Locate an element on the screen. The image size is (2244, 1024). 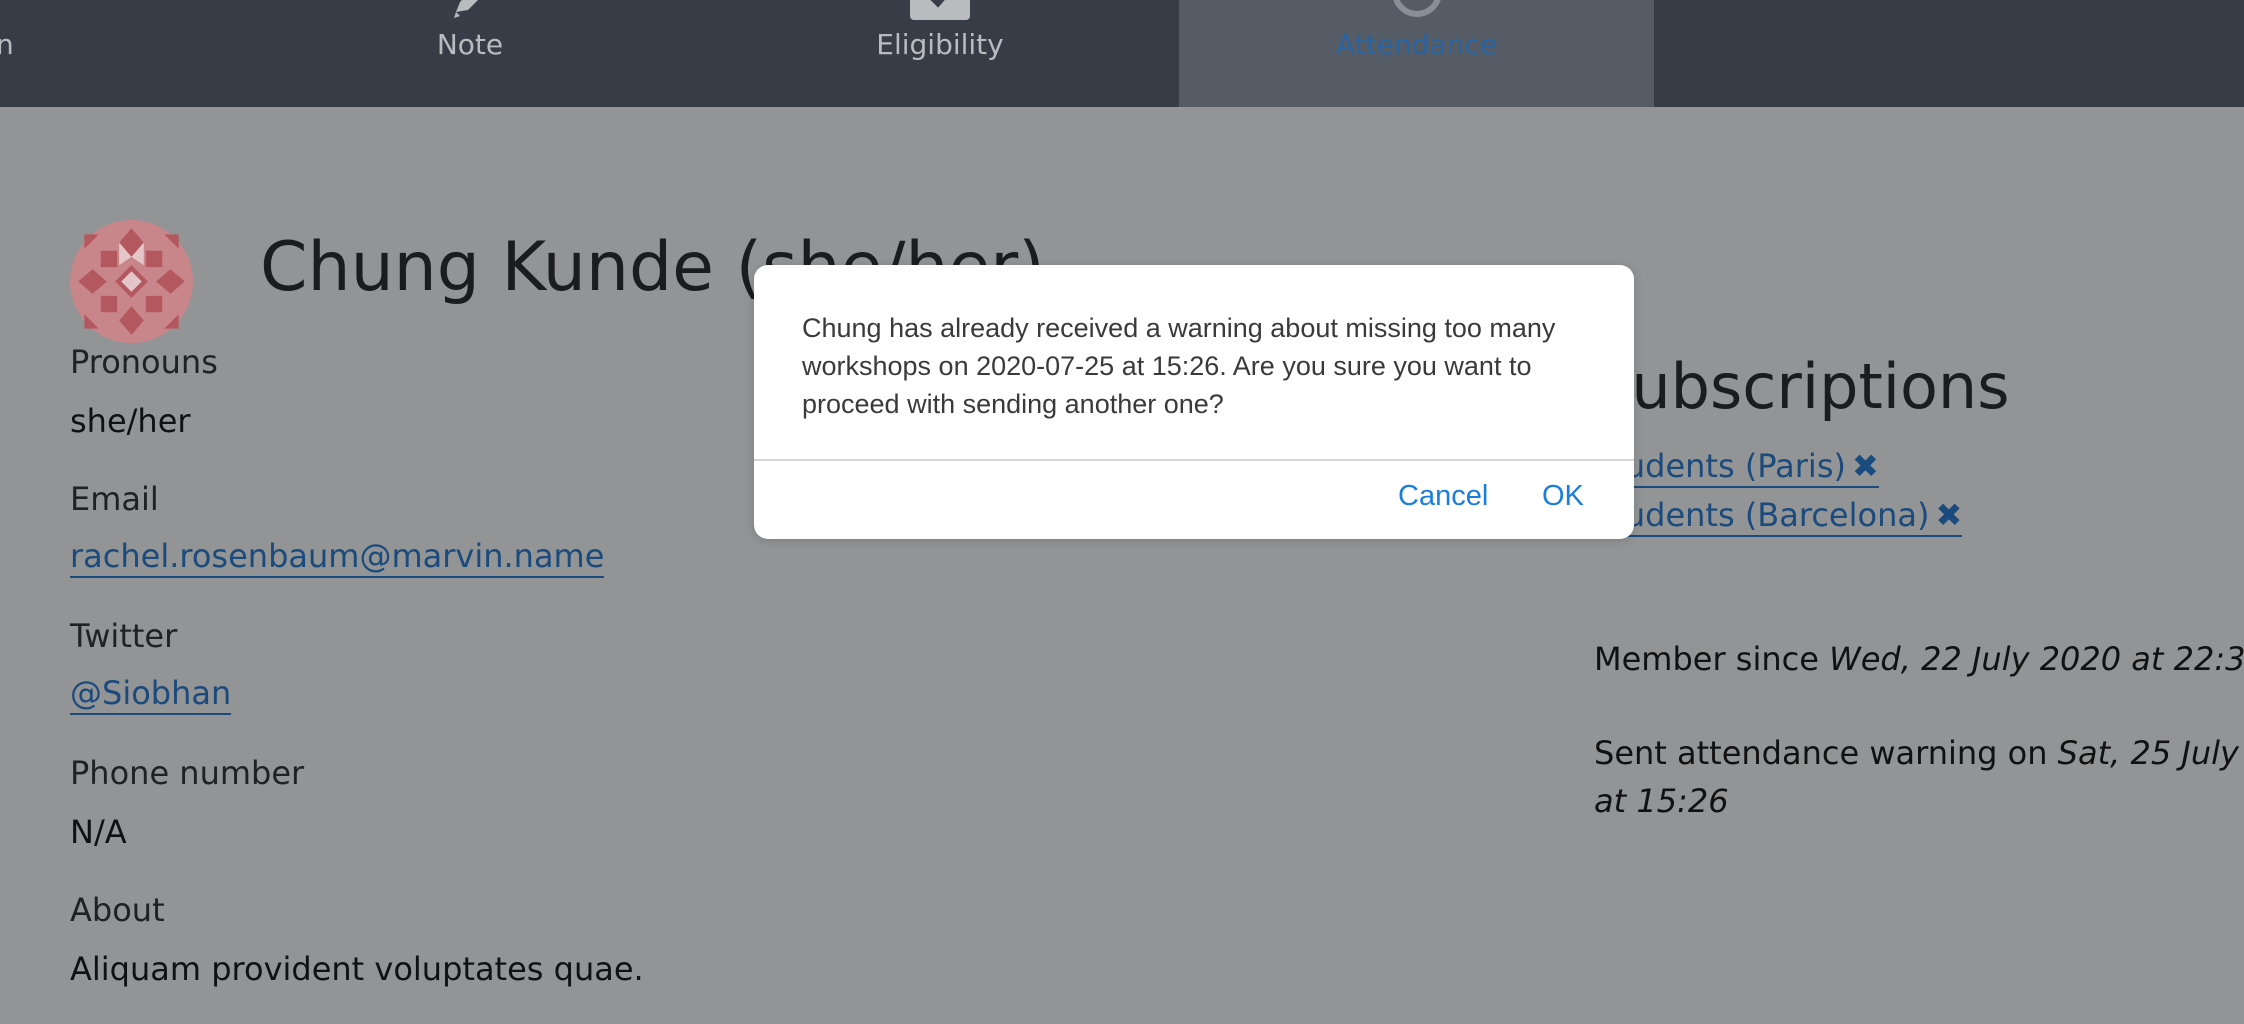
pronouns-label: Pronouns is located at coordinates (144, 362).